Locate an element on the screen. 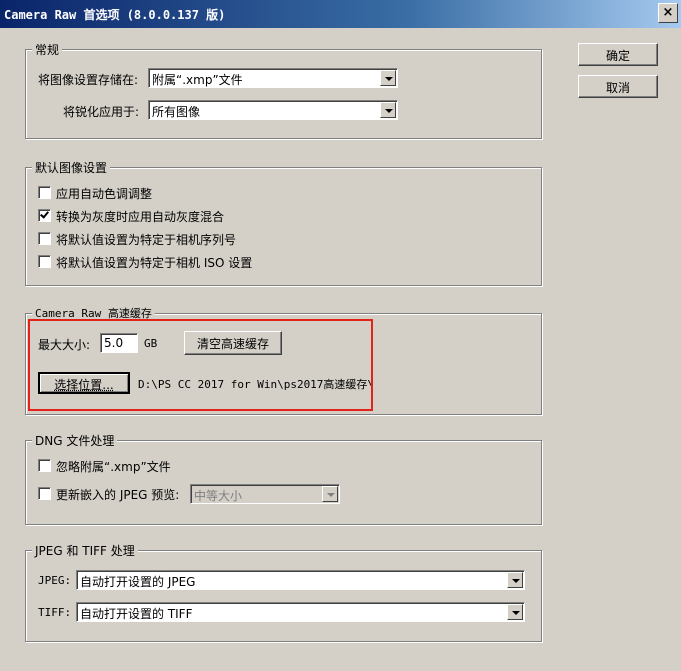 The width and height of the screenshot is (681, 671). tiff-select: 自动打开设置的 TIFF is located at coordinates (300, 612).